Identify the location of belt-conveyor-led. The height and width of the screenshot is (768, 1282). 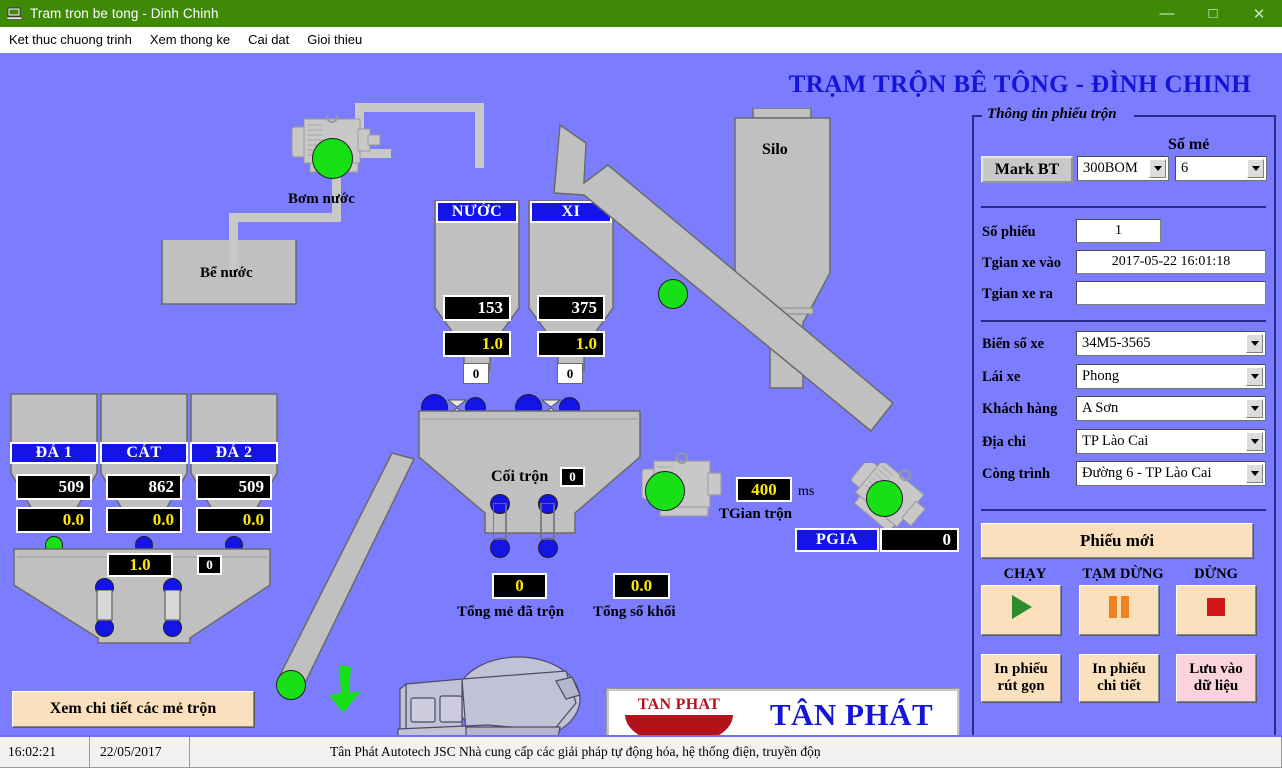
(291, 685).